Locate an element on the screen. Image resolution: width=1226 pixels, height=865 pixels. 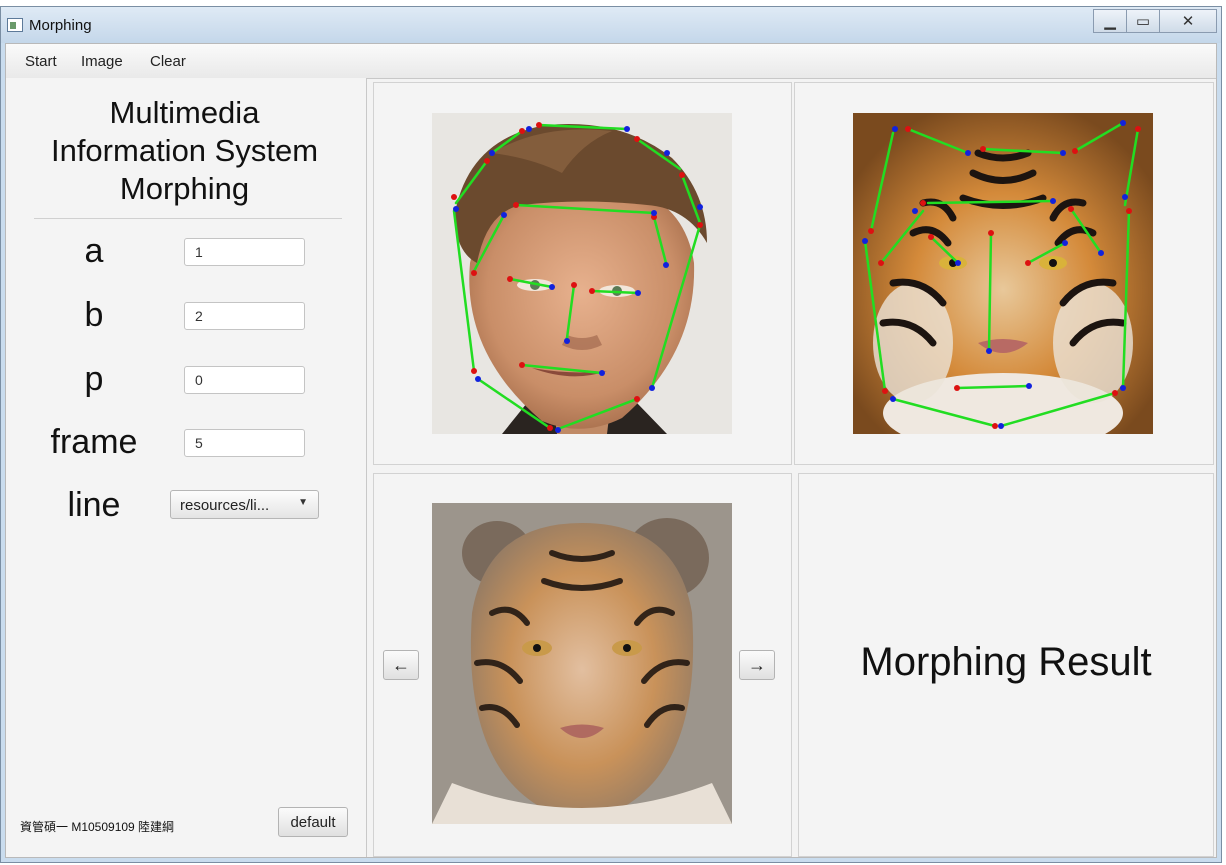
param-p-input is located at coordinates (244, 380).